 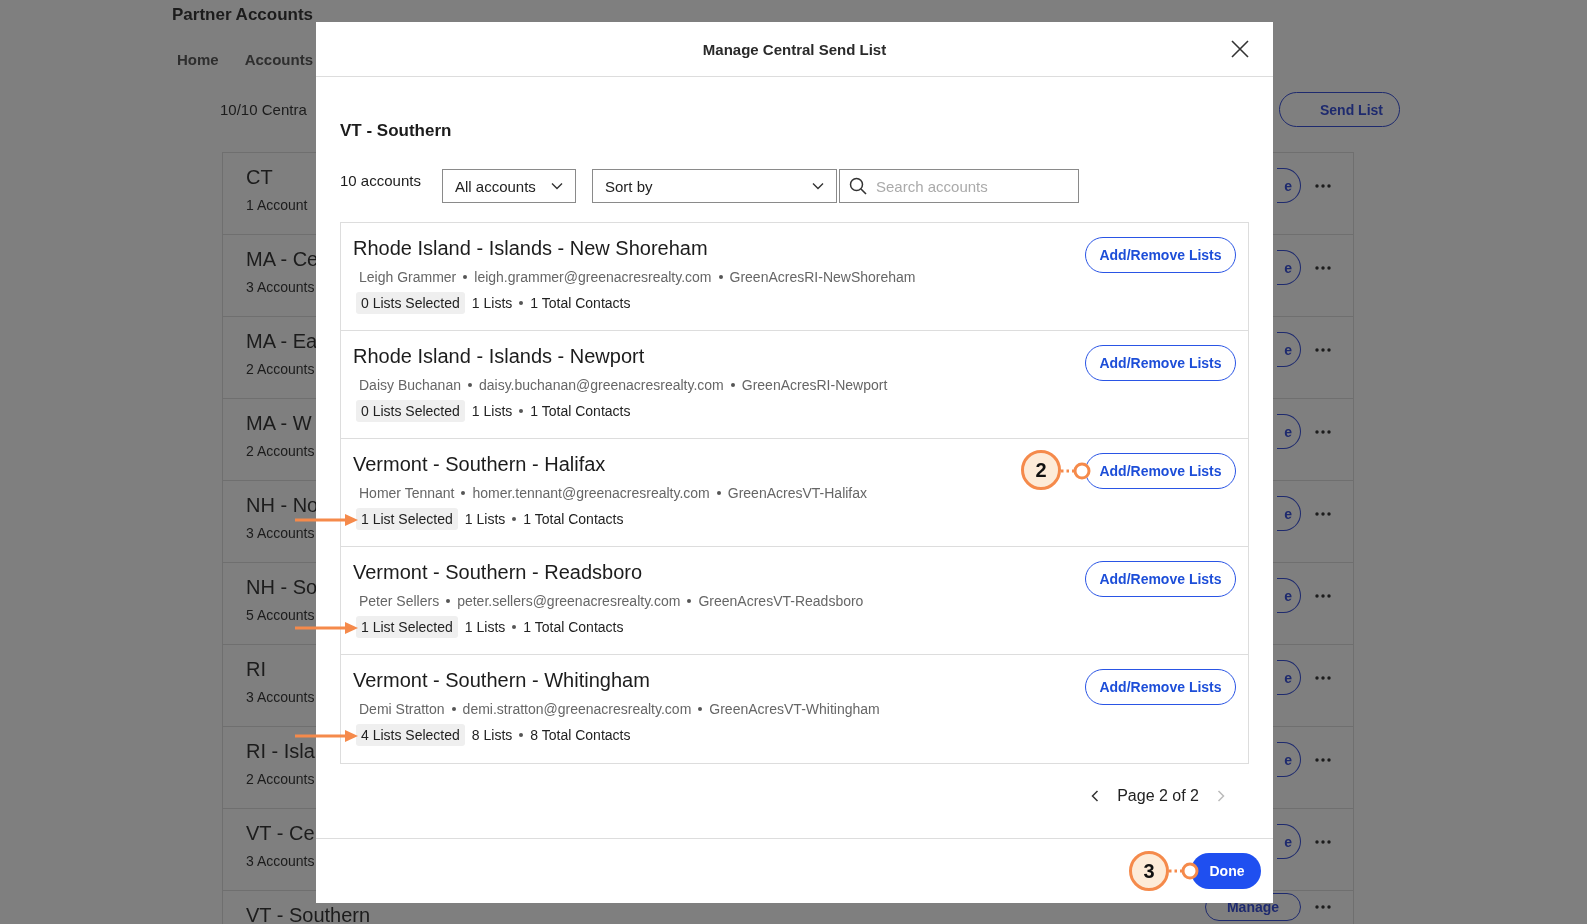 What do you see at coordinates (822, 277) in the screenshot?
I see `account-handle: GreenAcresRI-NewShoreham` at bounding box center [822, 277].